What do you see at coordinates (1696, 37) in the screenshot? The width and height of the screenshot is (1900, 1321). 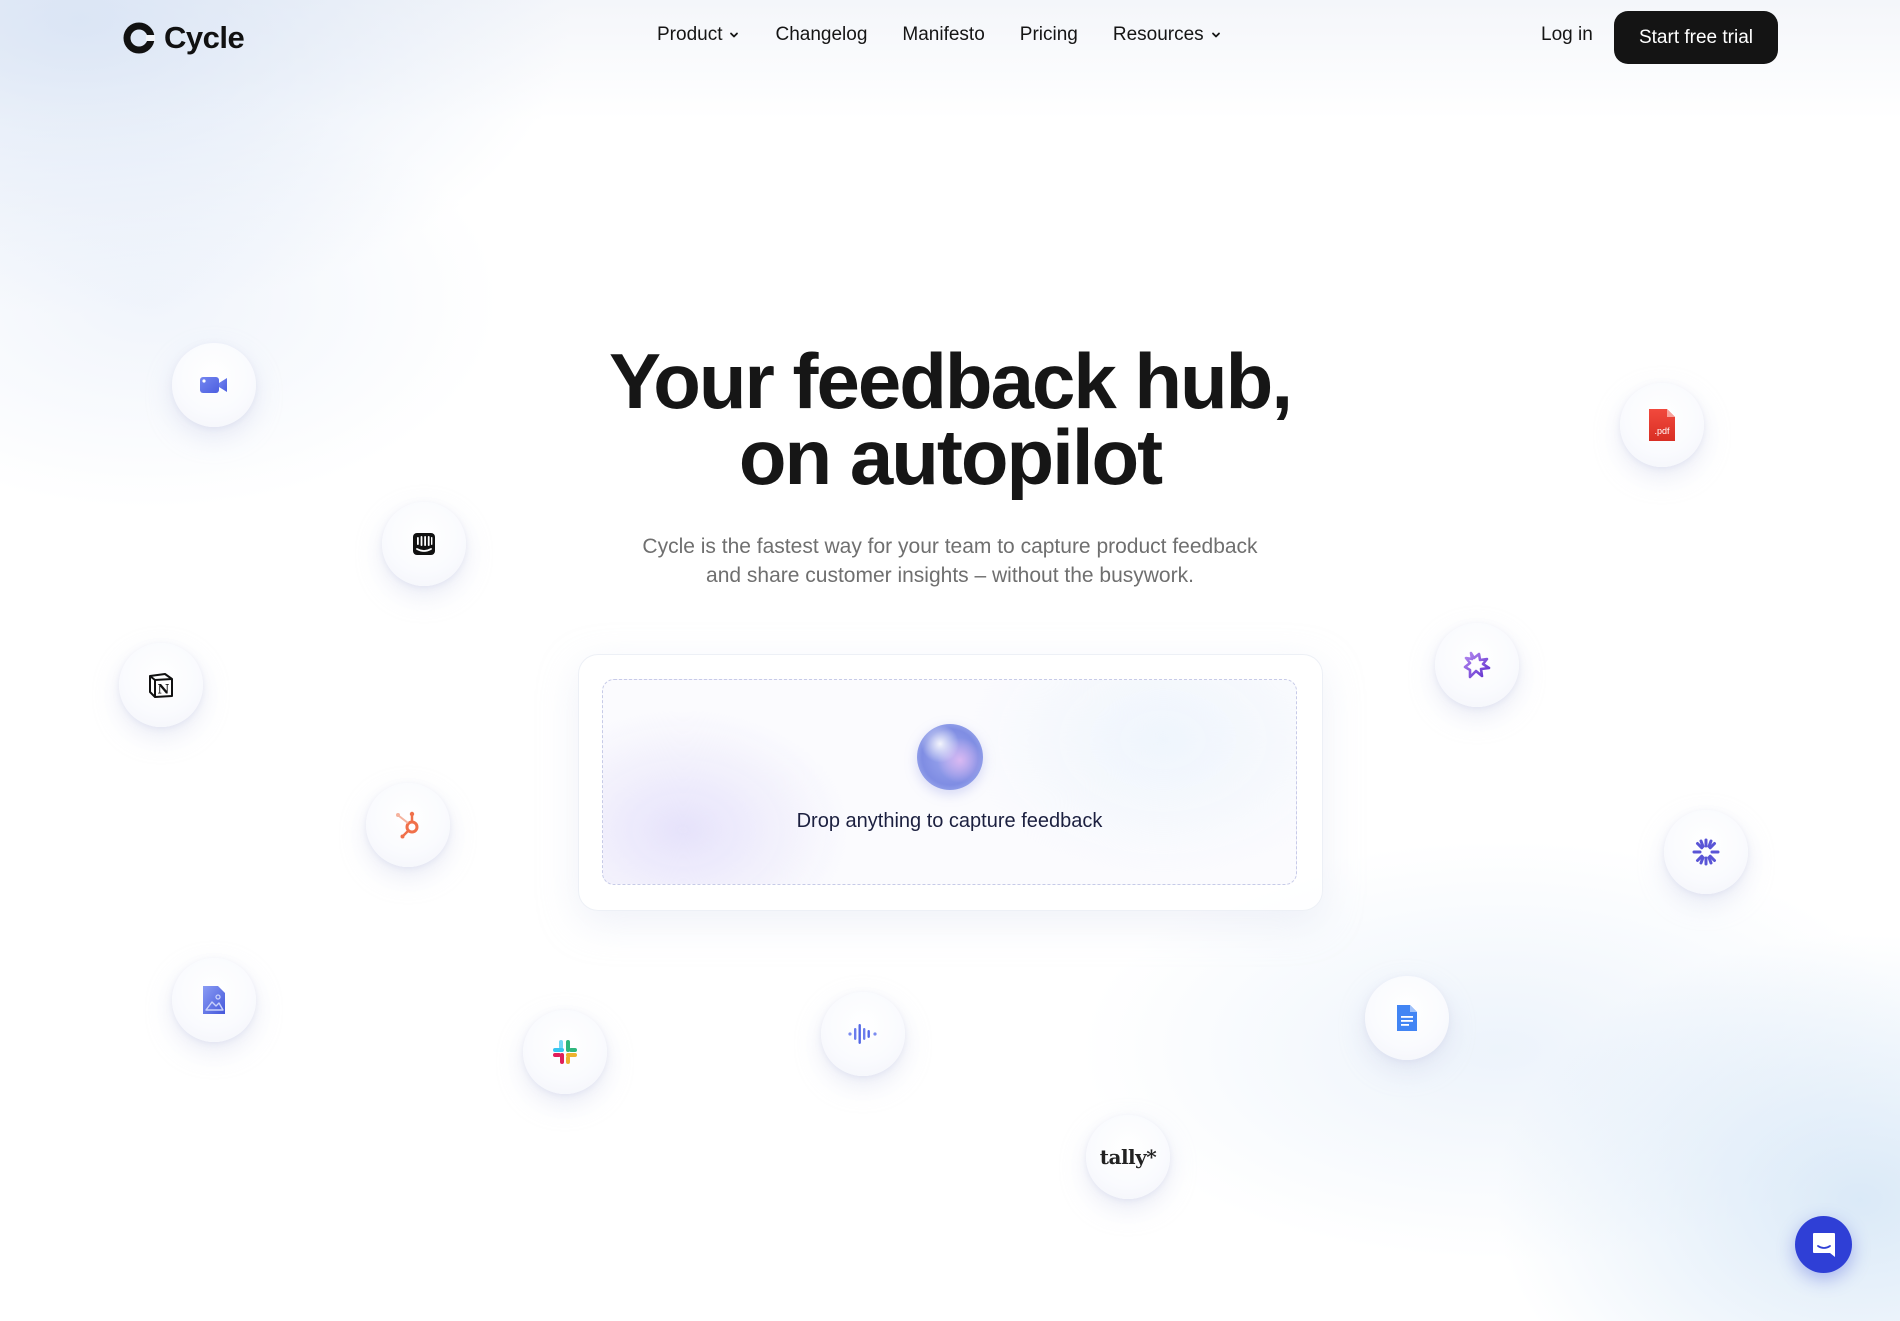 I see `start-free-trial-button: Start free trial` at bounding box center [1696, 37].